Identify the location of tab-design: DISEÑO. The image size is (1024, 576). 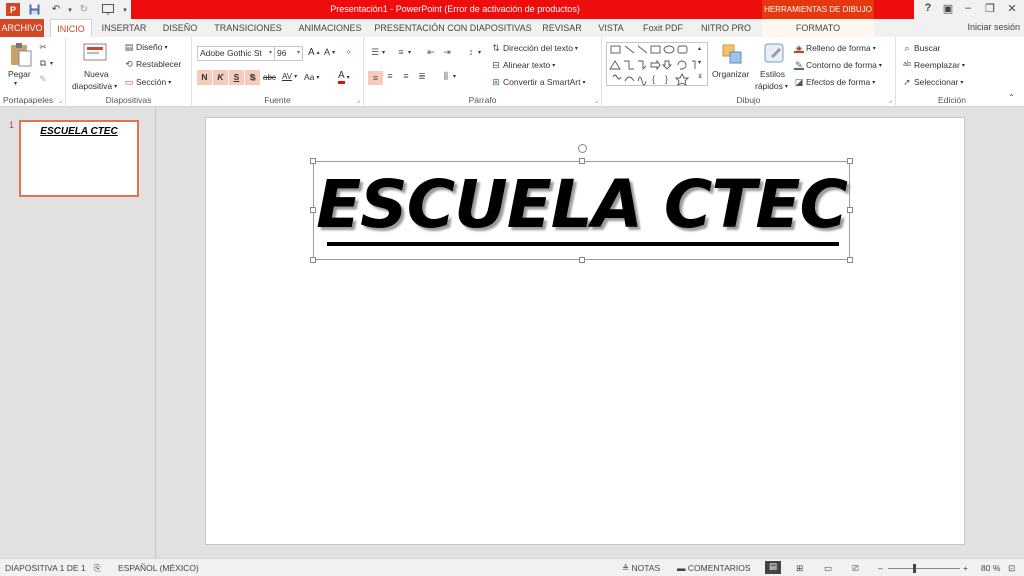
(180, 28).